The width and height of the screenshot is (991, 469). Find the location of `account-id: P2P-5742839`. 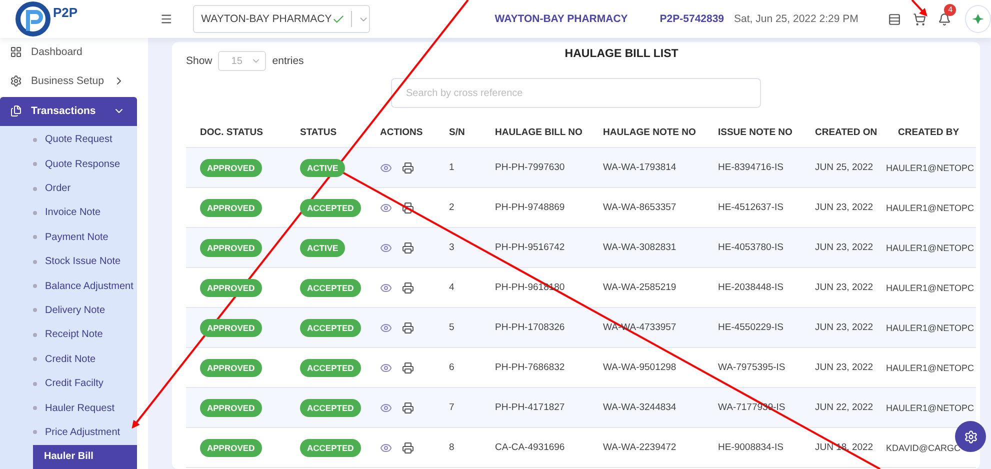

account-id: P2P-5742839 is located at coordinates (692, 19).